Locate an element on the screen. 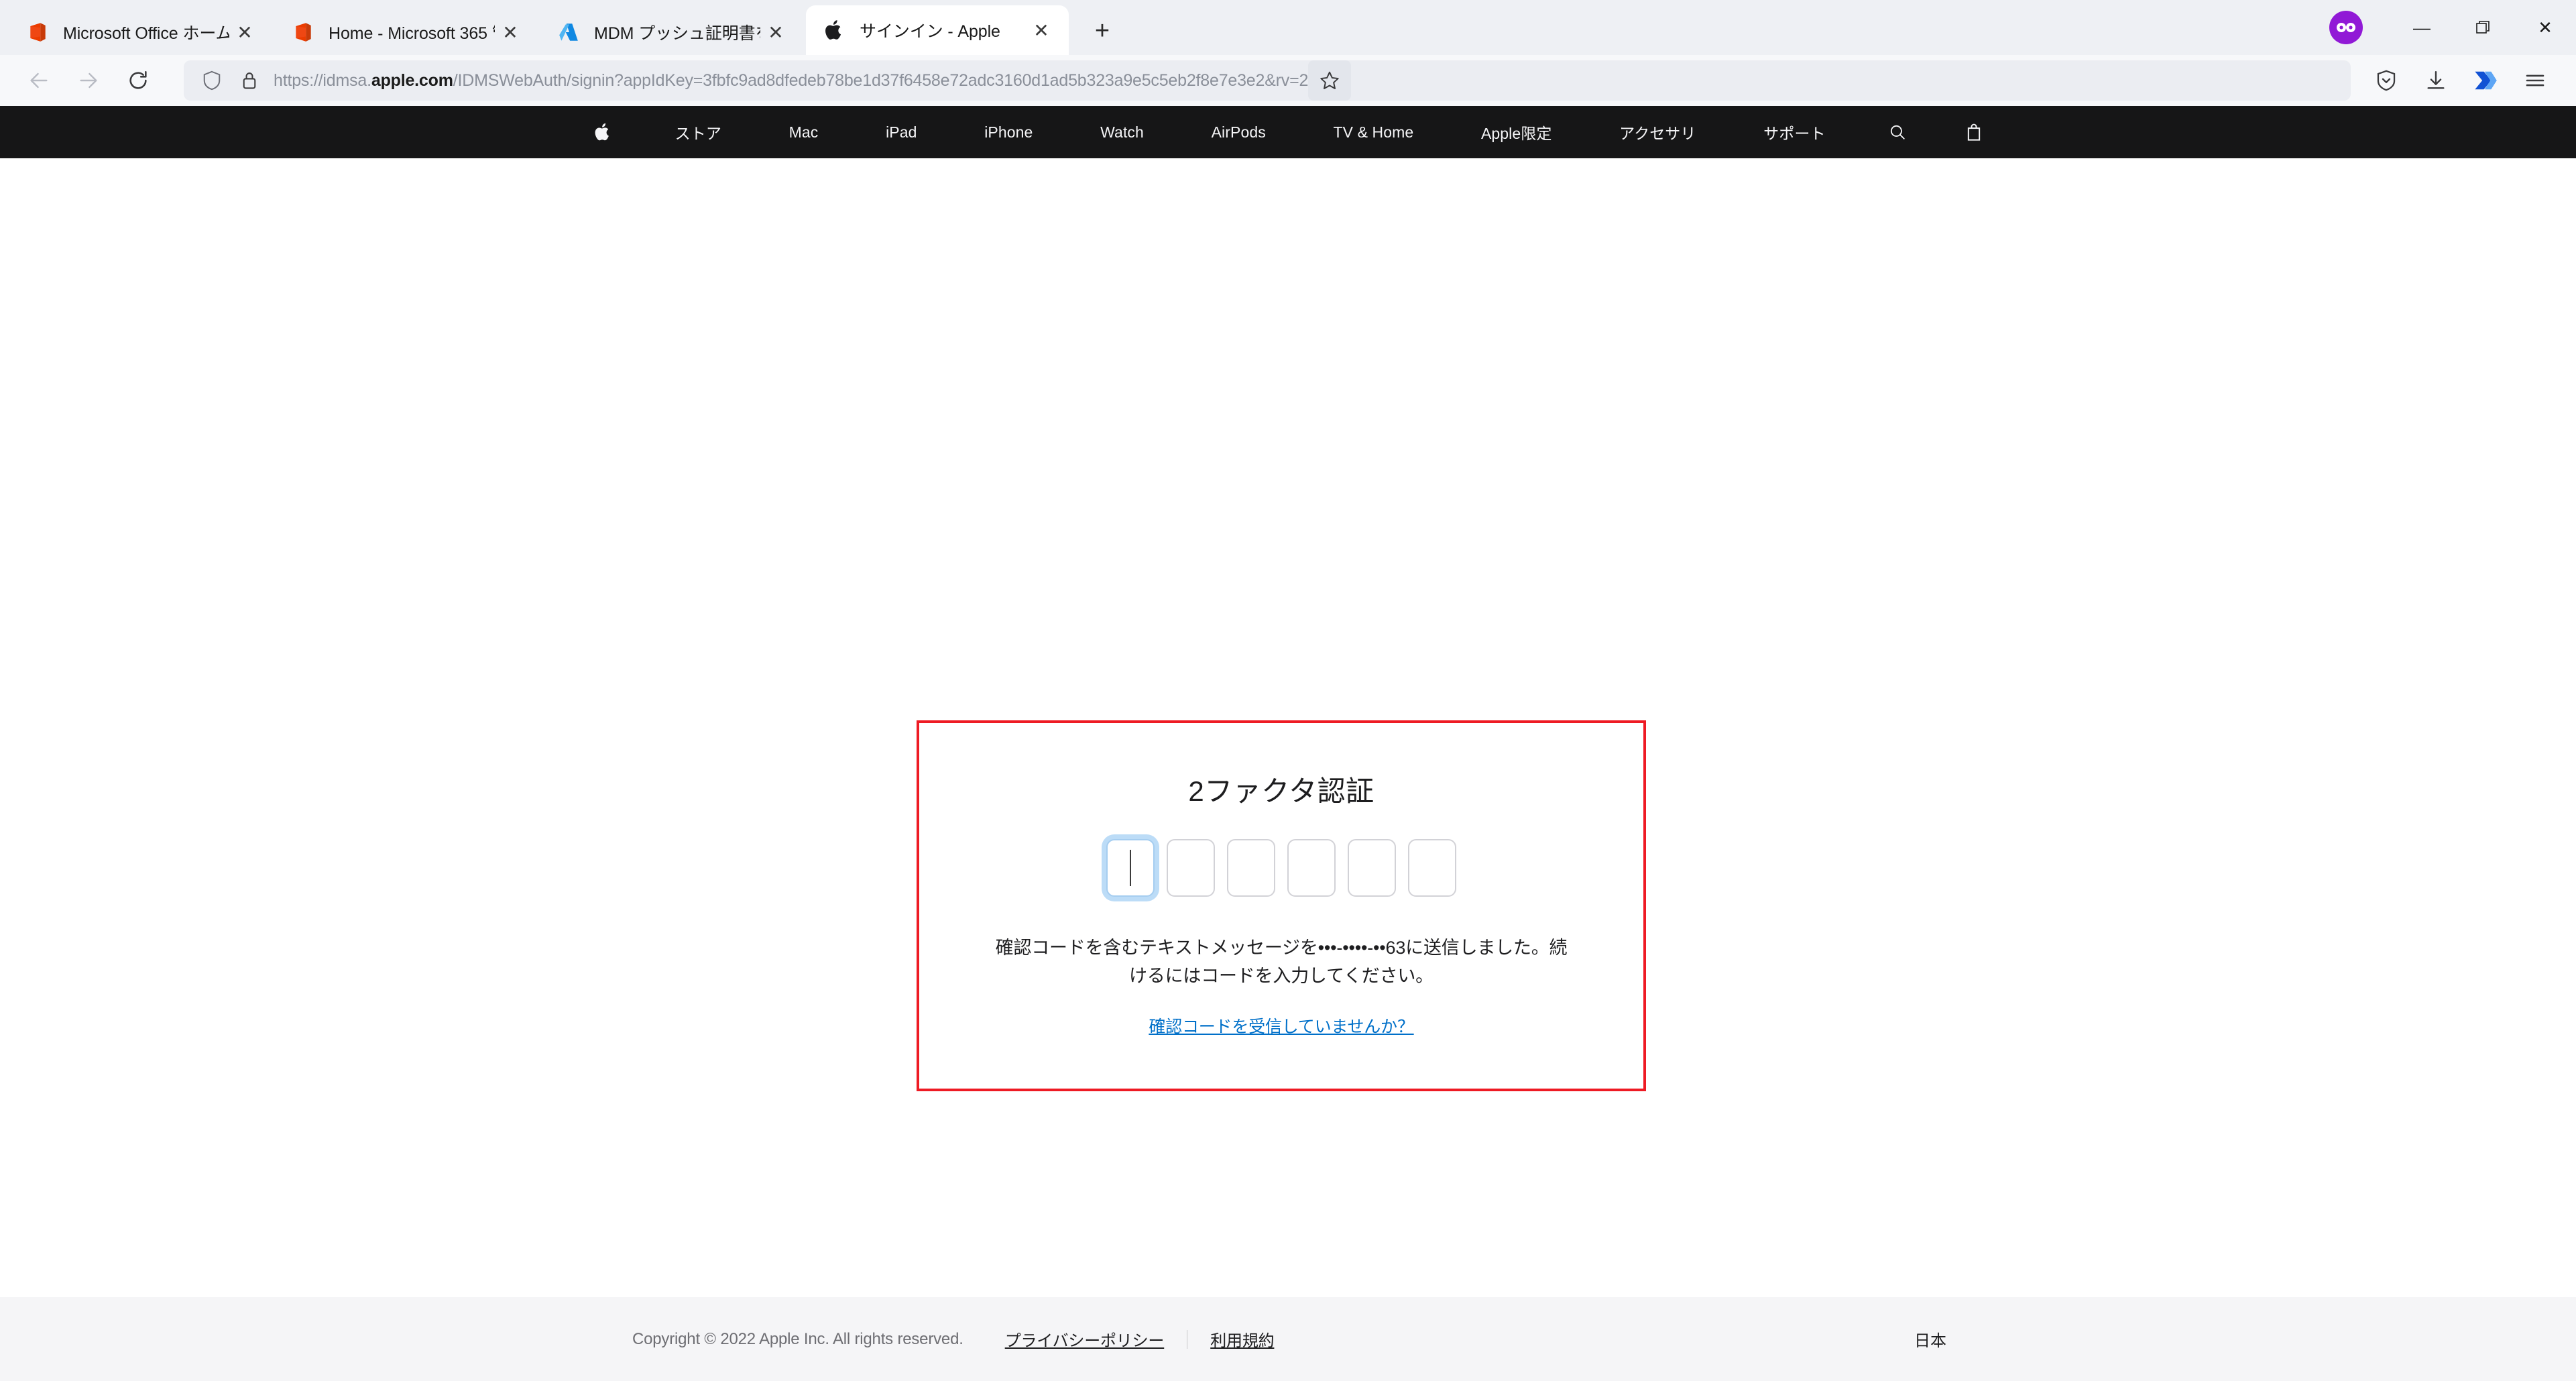  window-controls-group: — ✕ is located at coordinates (2452, 27).